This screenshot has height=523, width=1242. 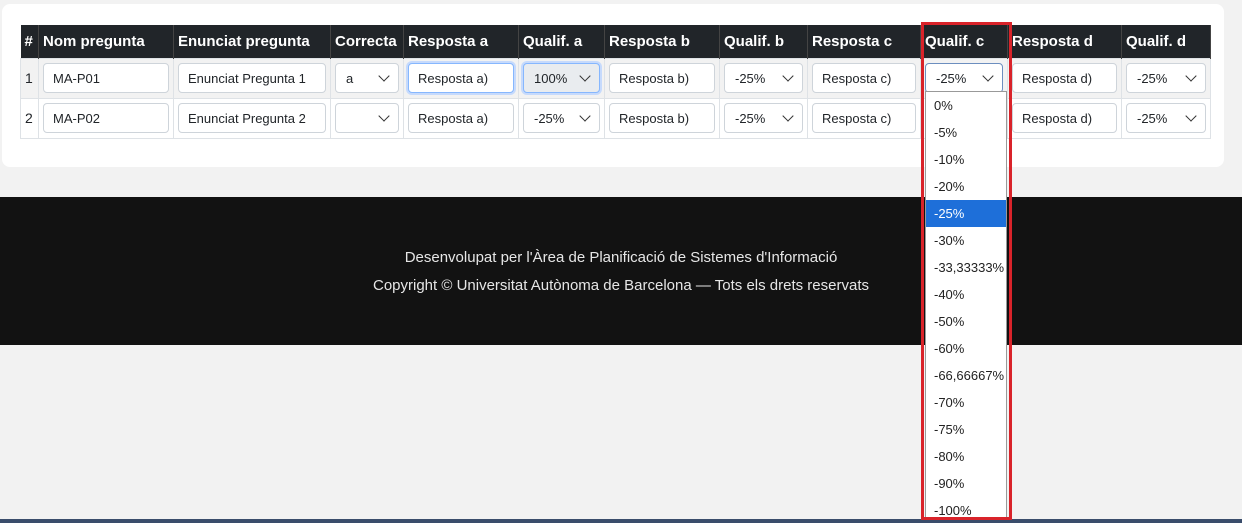 What do you see at coordinates (106, 78) in the screenshot?
I see `nom-pregunta-input: MA-P01` at bounding box center [106, 78].